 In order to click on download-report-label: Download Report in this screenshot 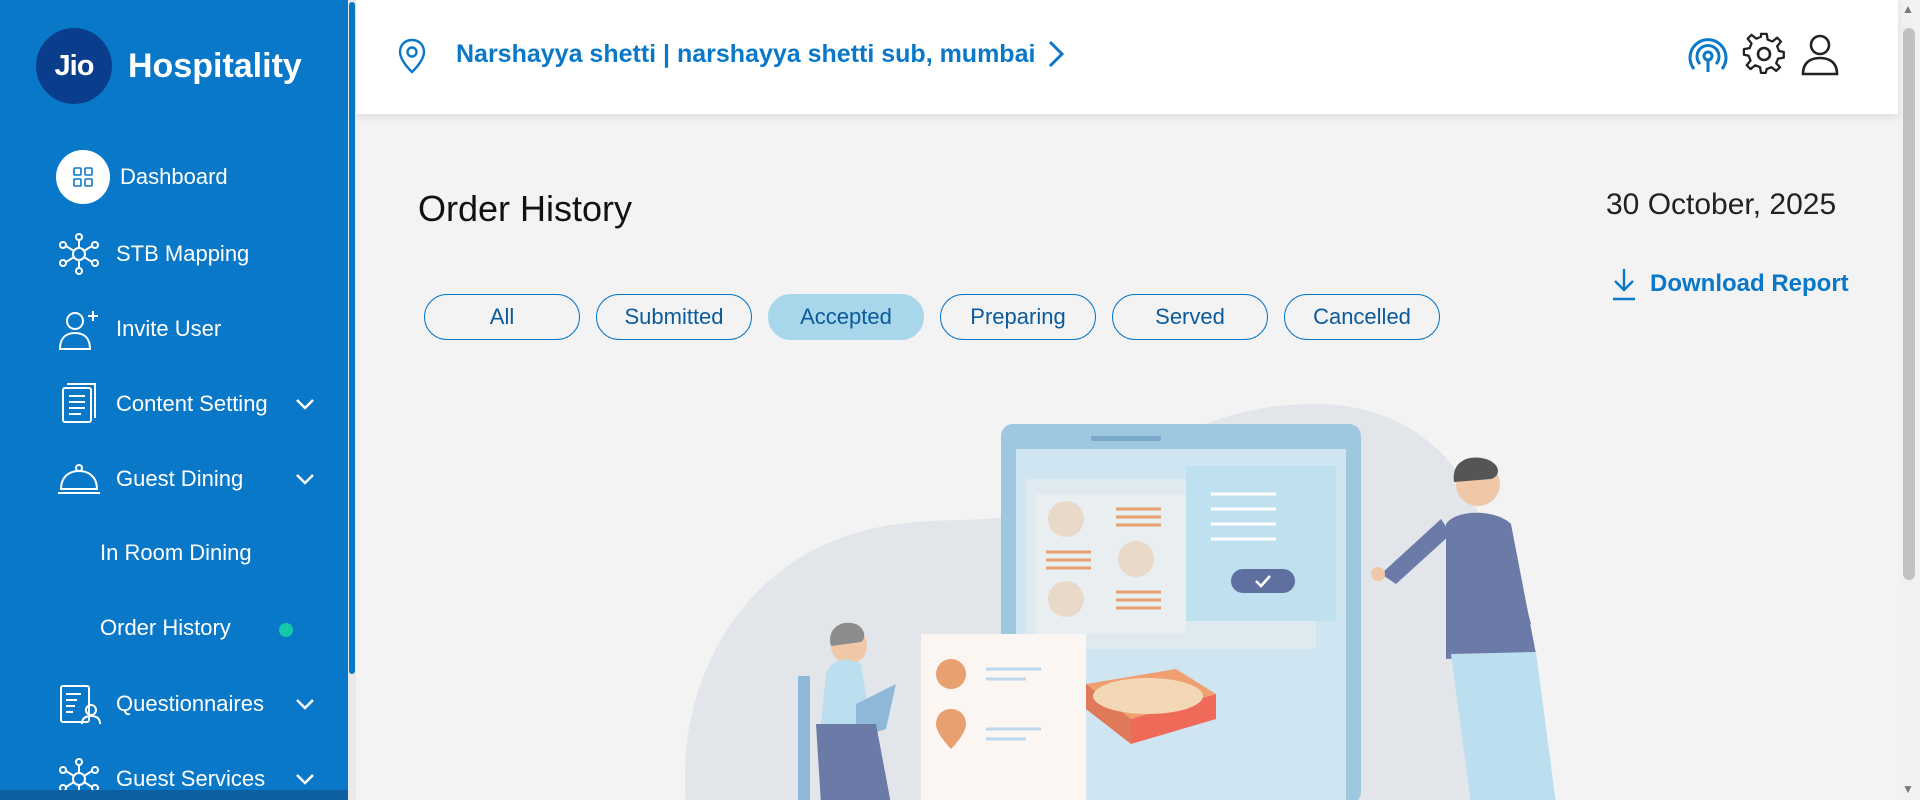, I will do `click(1749, 283)`.